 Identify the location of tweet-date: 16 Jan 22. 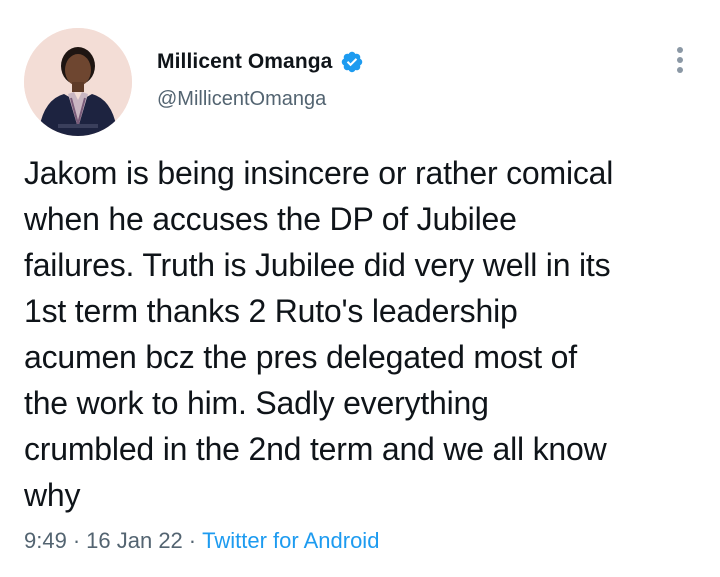
(134, 541).